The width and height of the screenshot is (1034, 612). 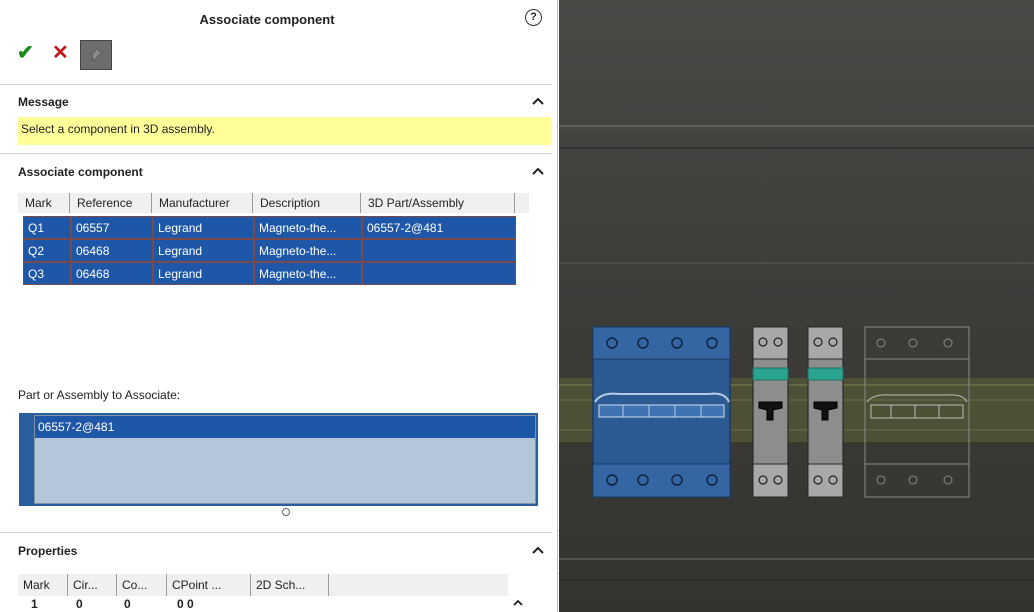 What do you see at coordinates (538, 171) in the screenshot?
I see `collapse-associate-chevron-icon` at bounding box center [538, 171].